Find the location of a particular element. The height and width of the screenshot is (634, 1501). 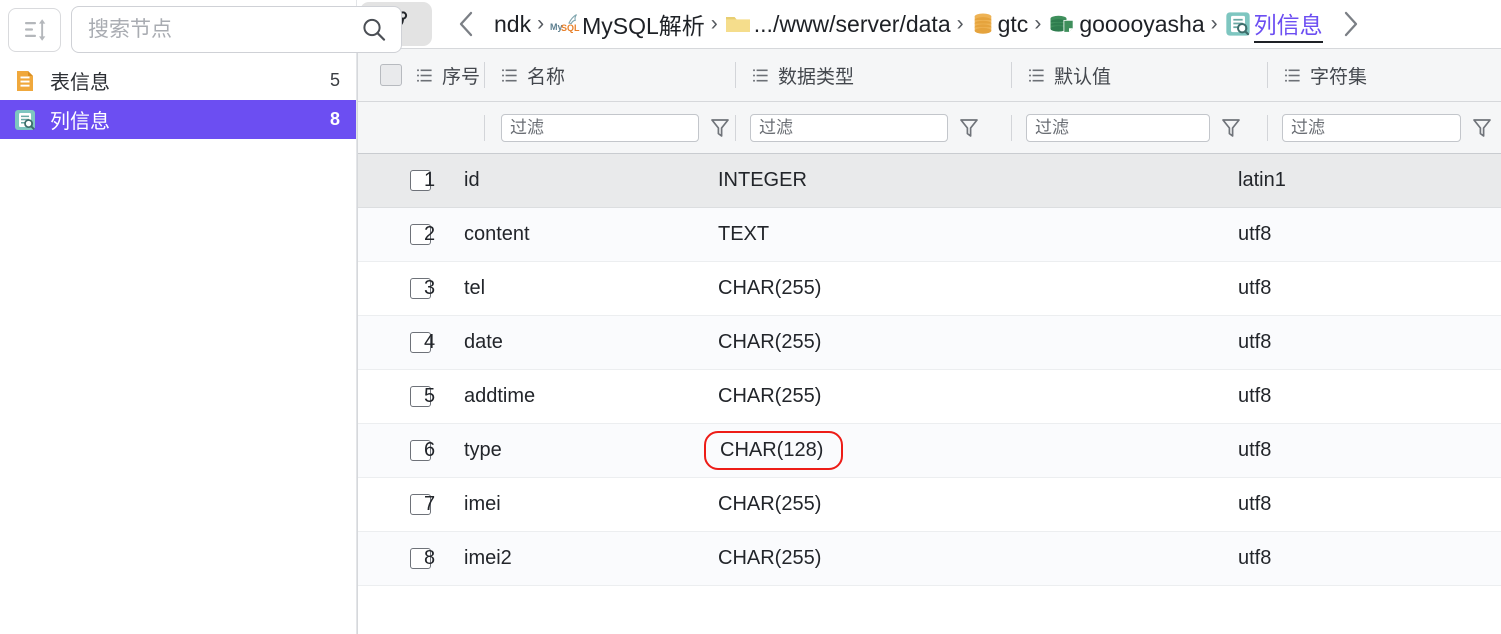

breadcrumb-item-data-folder: .../www/server/data is located at coordinates (837, 24).